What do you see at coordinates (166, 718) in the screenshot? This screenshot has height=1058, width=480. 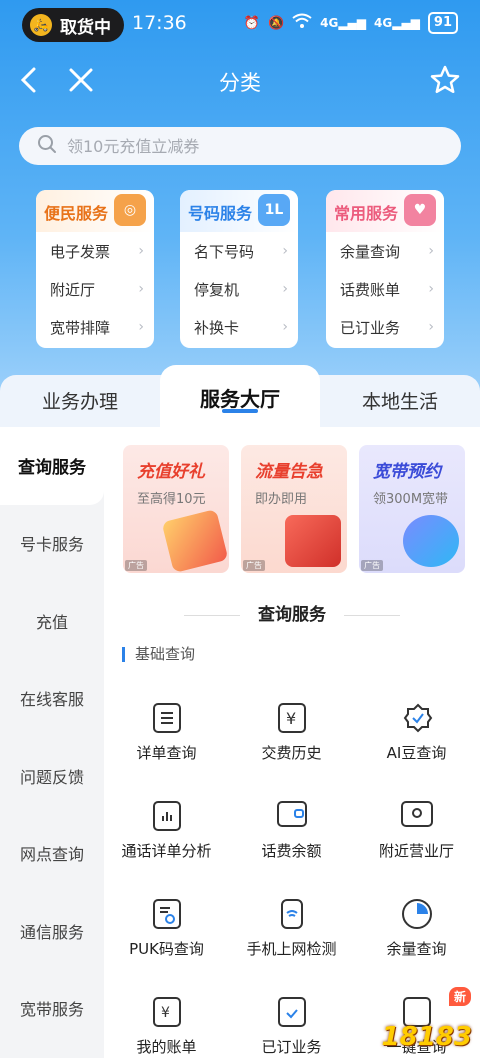 I see `list-doc-icon` at bounding box center [166, 718].